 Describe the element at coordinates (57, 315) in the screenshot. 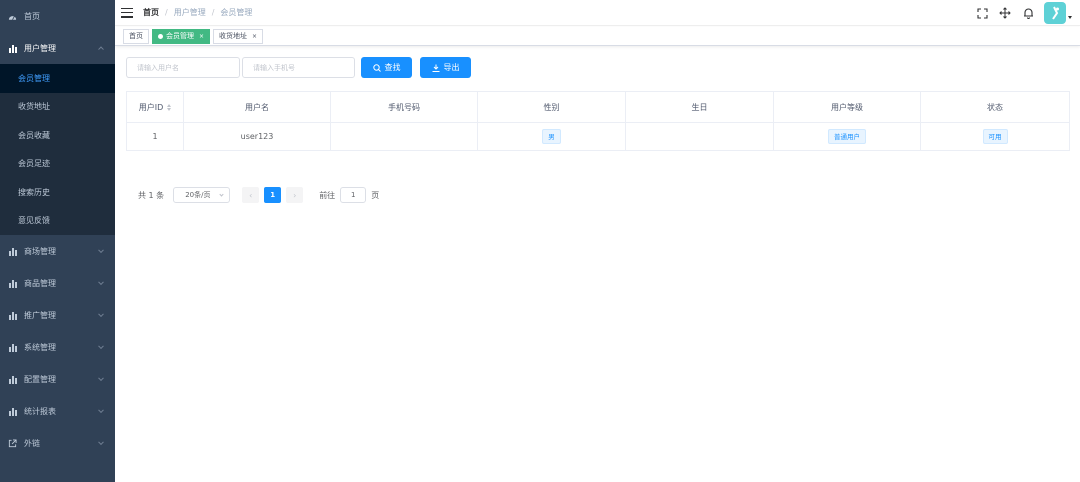

I see `sidebar-item-promo: 推广管理` at that location.